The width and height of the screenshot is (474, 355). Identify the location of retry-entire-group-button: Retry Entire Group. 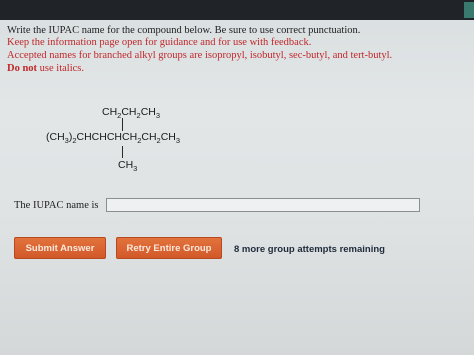
(169, 248).